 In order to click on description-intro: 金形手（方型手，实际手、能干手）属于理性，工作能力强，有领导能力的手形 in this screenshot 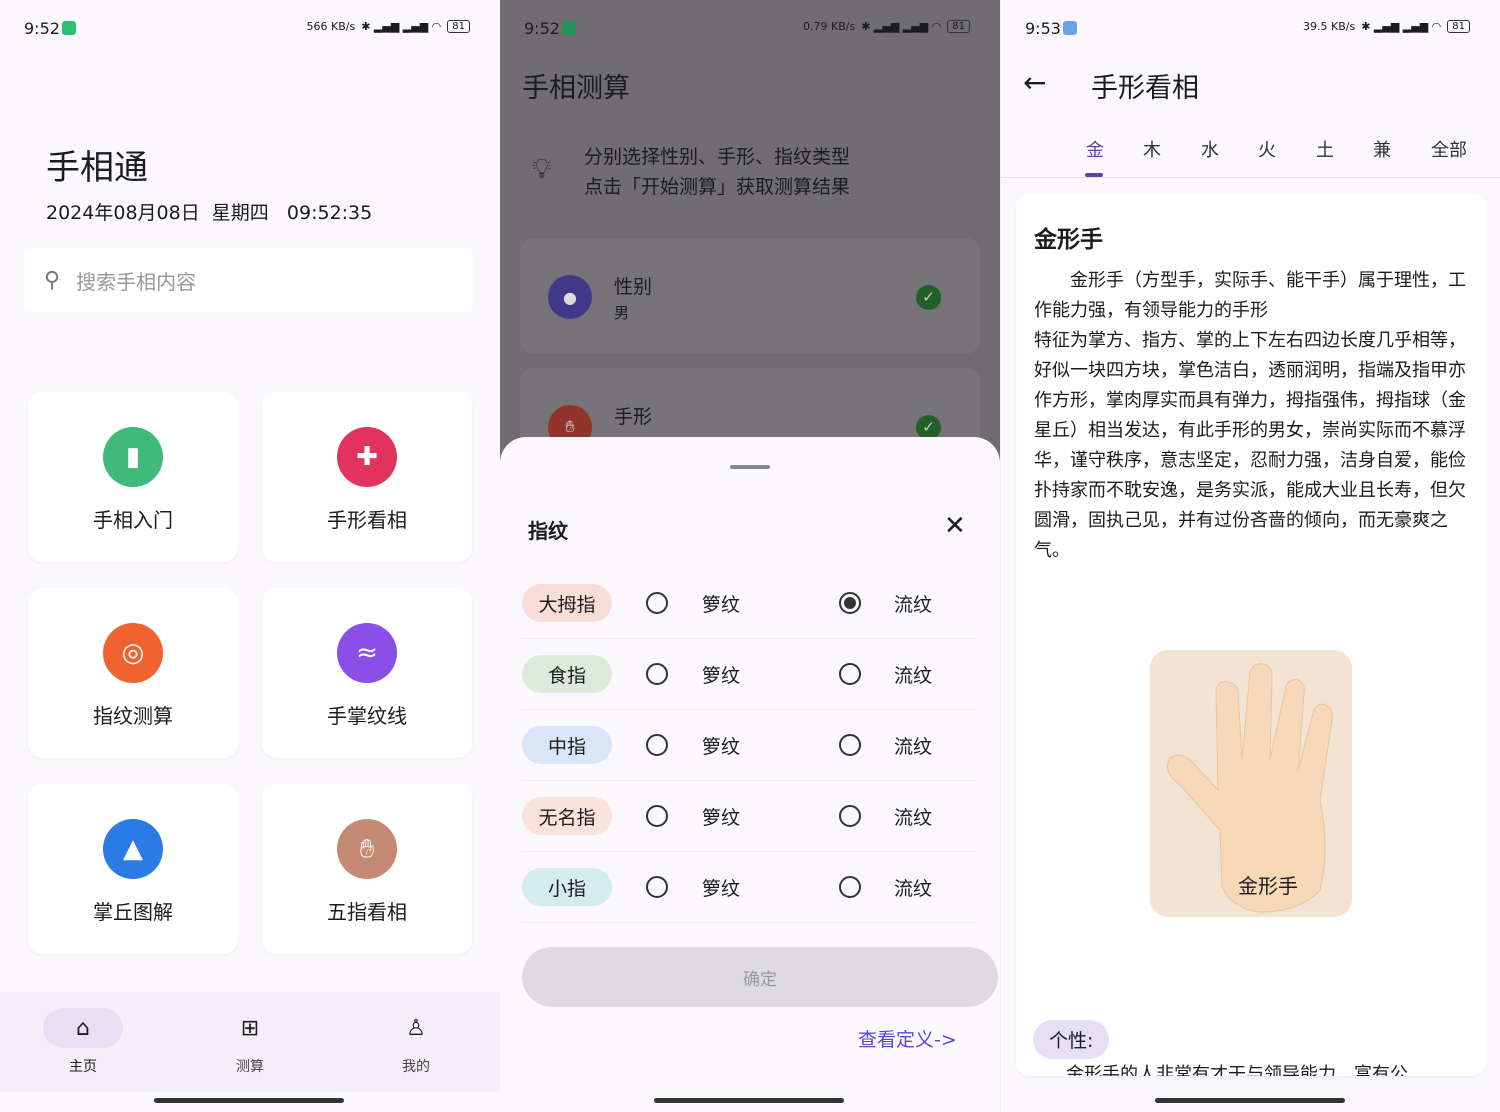, I will do `click(1250, 295)`.